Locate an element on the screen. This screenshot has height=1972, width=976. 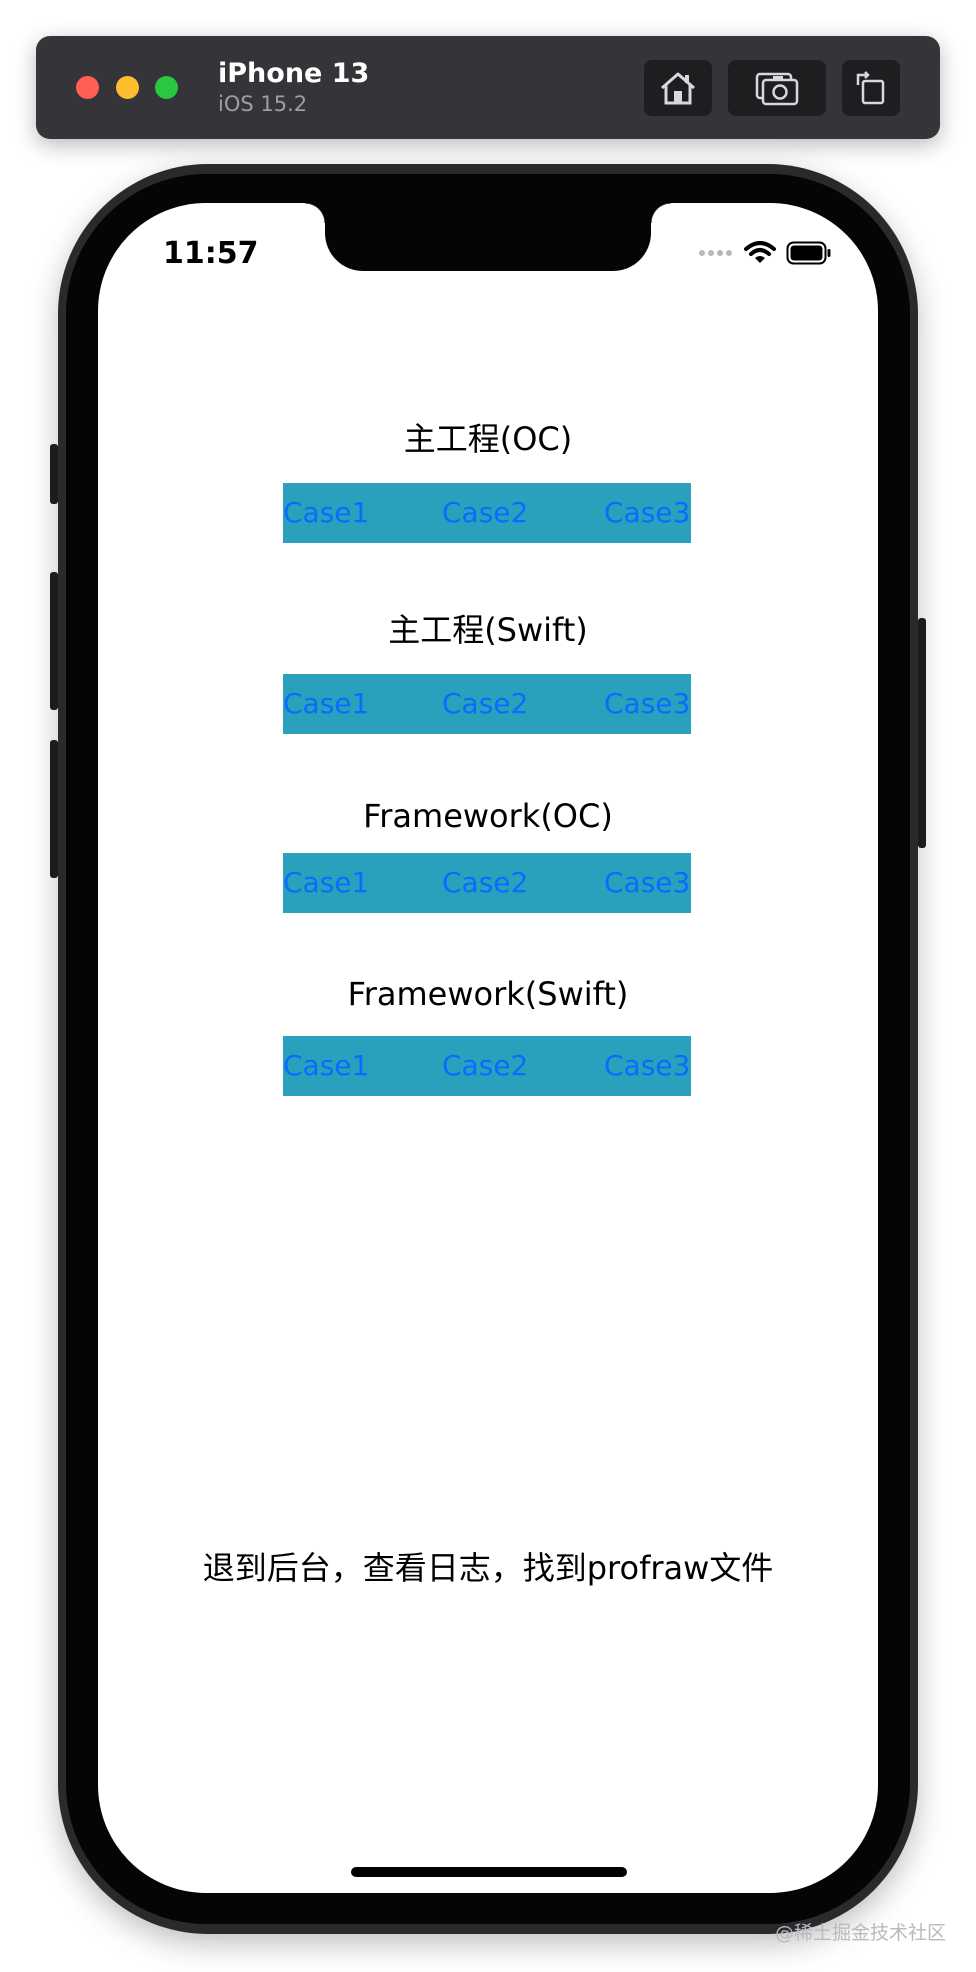
os-version: iOS 15.2 is located at coordinates (263, 104).